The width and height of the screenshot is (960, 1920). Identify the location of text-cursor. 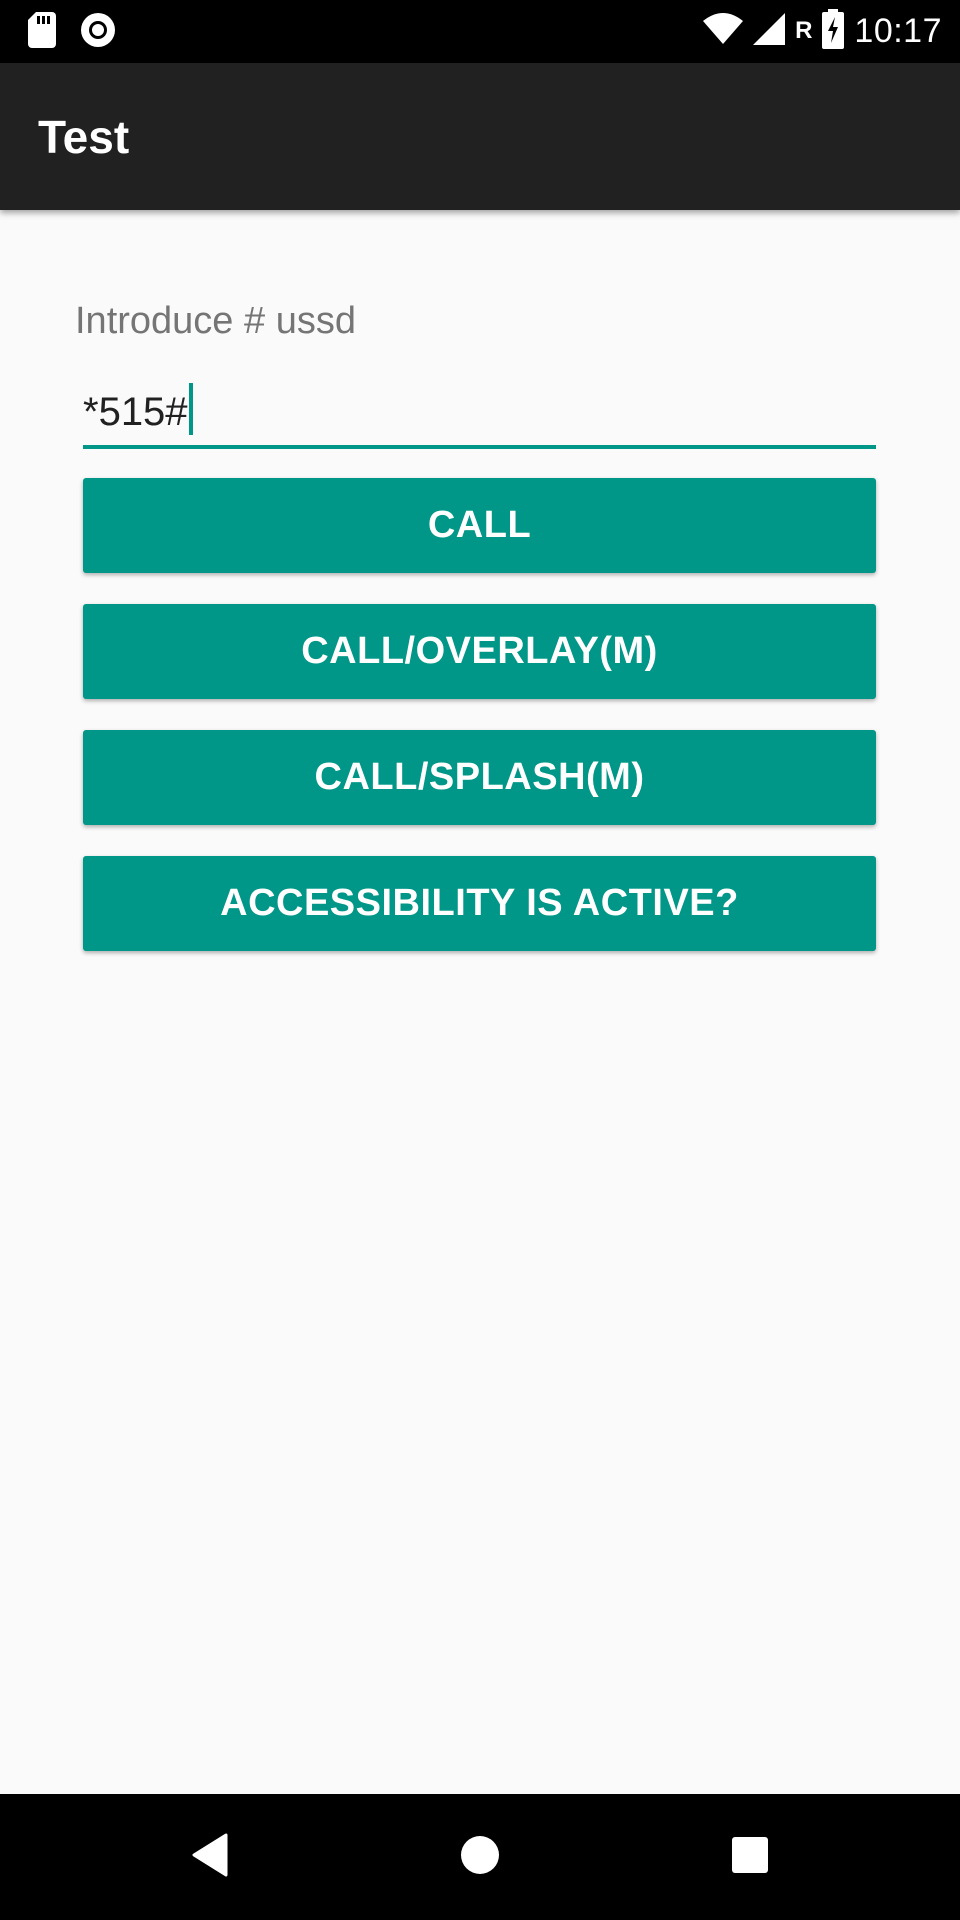
(190, 409).